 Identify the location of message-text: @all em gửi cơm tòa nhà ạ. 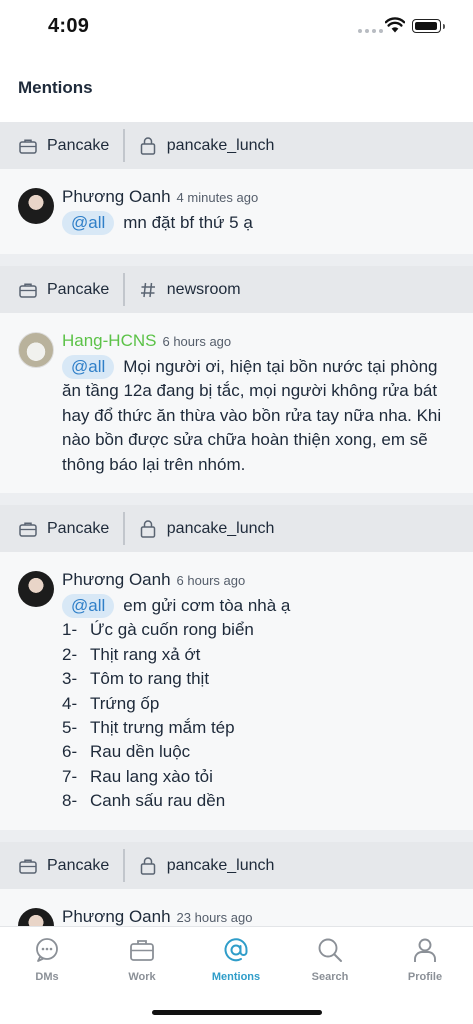
(258, 606).